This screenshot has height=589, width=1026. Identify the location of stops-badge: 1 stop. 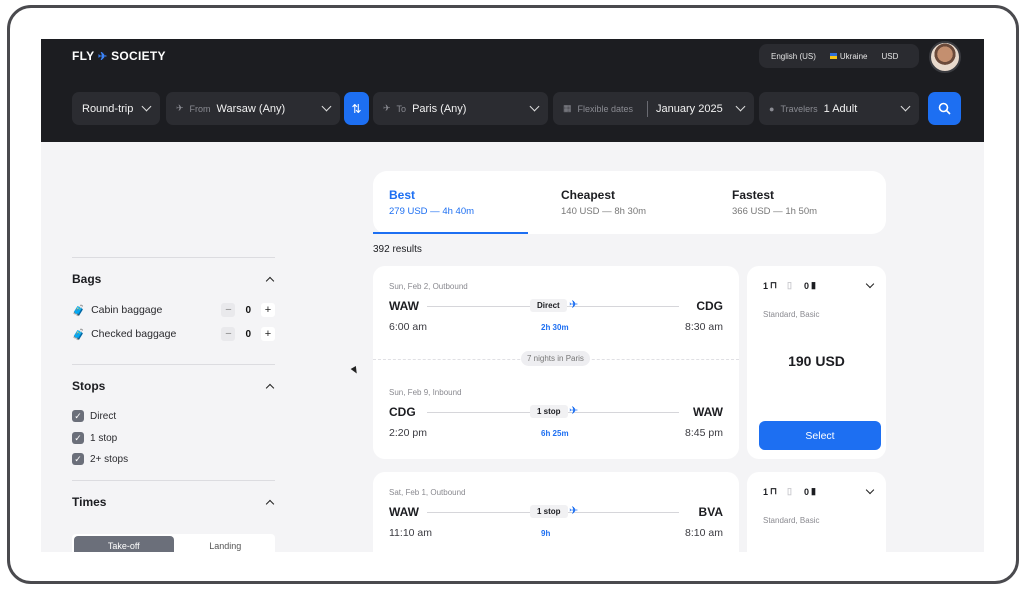
(549, 411).